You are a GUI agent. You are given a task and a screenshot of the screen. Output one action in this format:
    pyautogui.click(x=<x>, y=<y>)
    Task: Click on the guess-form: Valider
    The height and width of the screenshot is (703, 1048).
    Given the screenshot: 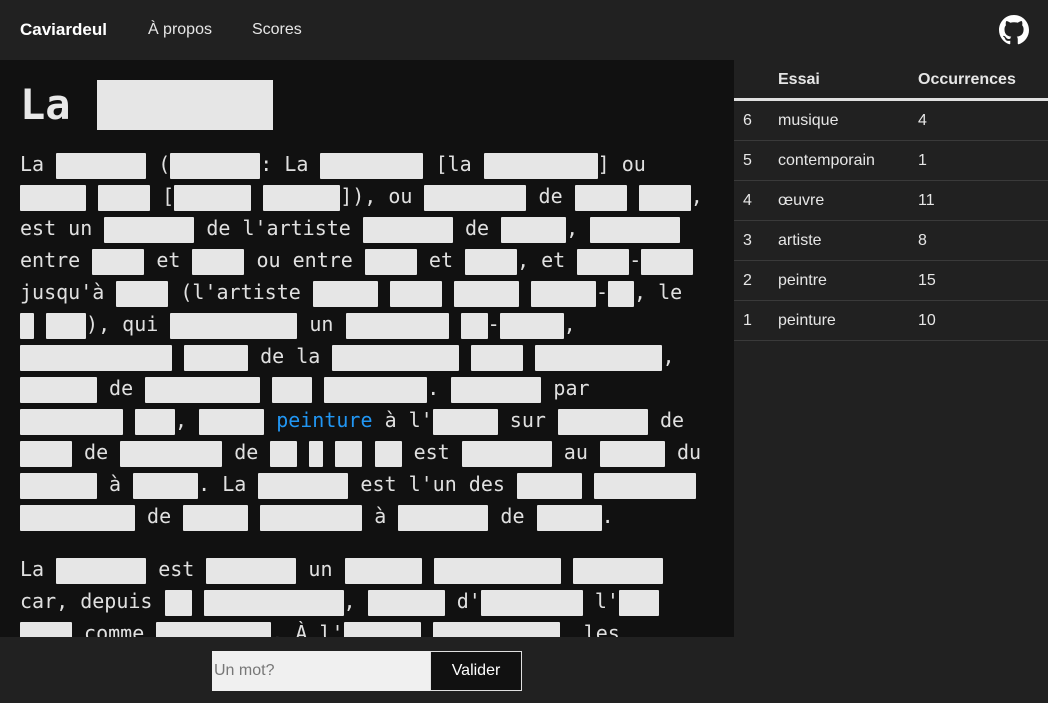 What is the action you would take?
    pyautogui.click(x=524, y=670)
    